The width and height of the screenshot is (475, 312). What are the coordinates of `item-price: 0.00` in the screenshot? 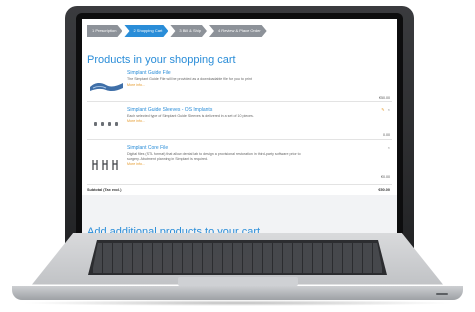 It's located at (386, 135).